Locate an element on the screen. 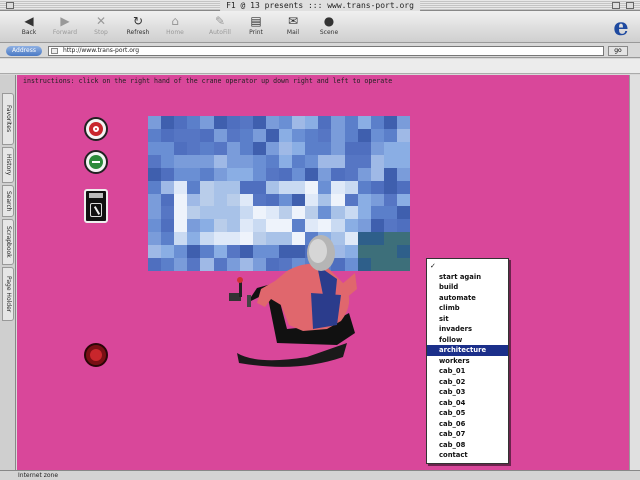  menu-item-label: automate is located at coordinates (457, 297).